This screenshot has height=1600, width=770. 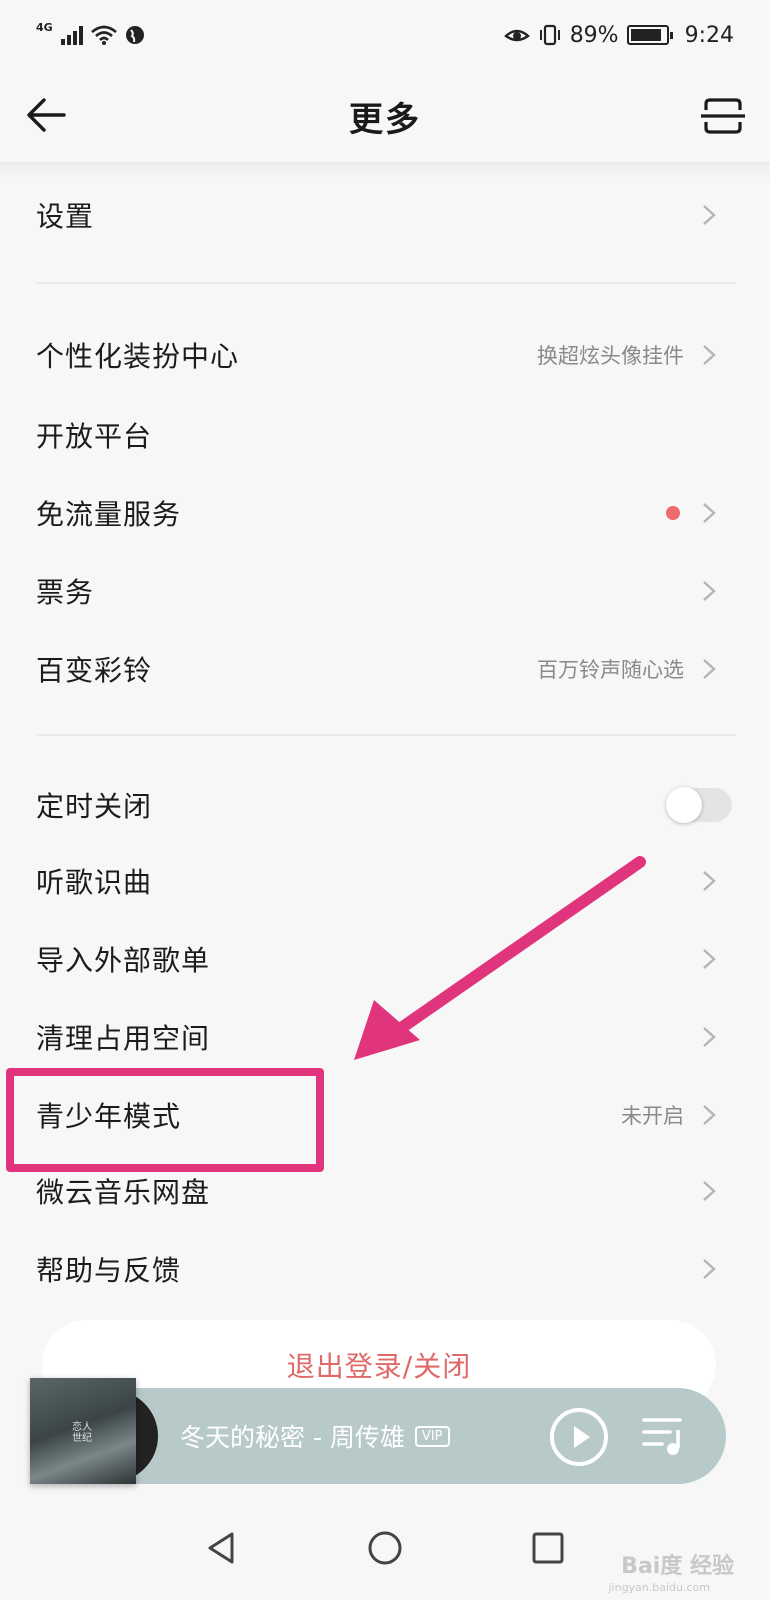 I want to click on menu-item-ringtone: 百变彩铃 百万铃声随心选, so click(x=385, y=669).